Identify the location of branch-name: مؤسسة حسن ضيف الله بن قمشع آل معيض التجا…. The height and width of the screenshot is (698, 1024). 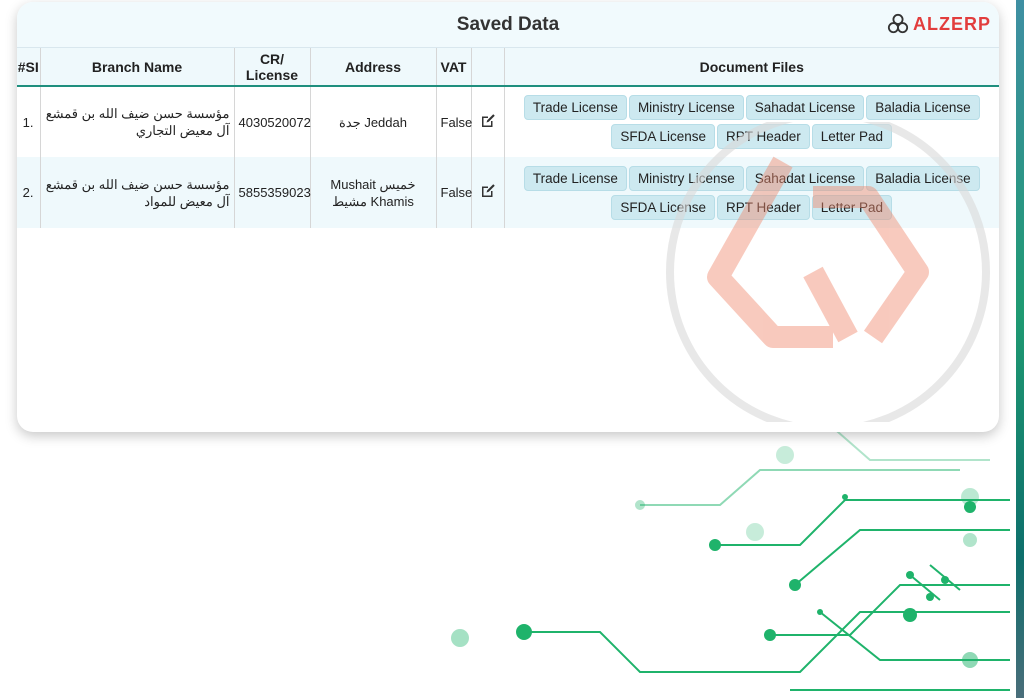
(137, 121).